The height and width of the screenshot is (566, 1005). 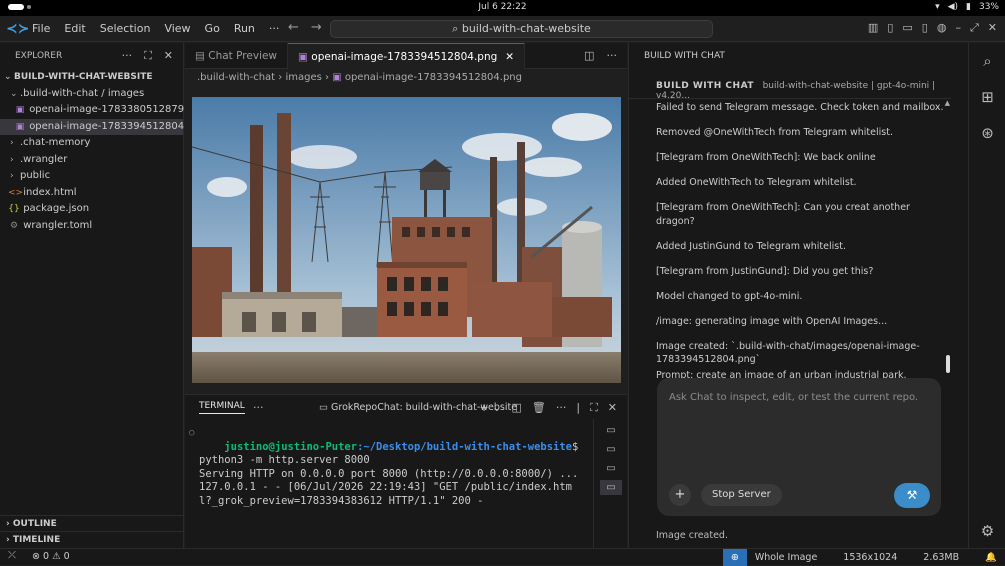 I want to click on menu-file: File, so click(x=41, y=28).